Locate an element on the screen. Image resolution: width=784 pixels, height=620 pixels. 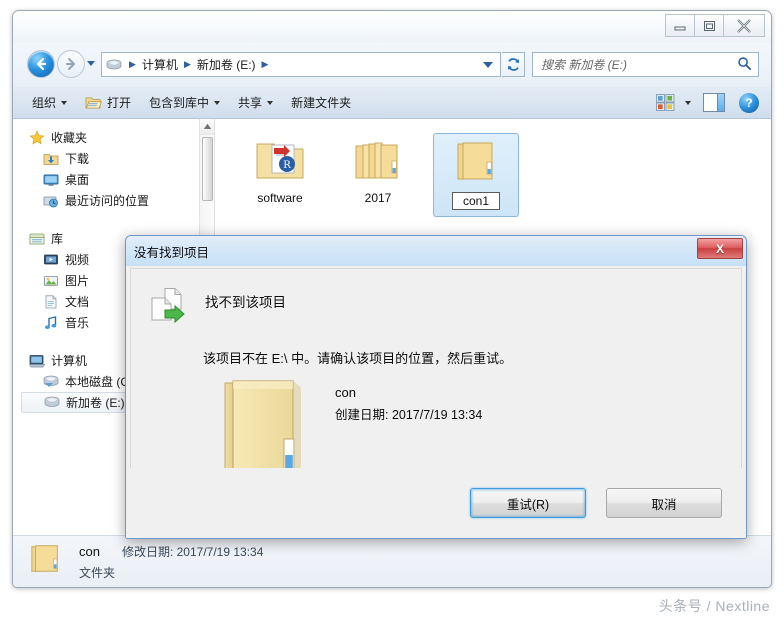
sidebar-item-label: 图片 is located at coordinates (77, 281).